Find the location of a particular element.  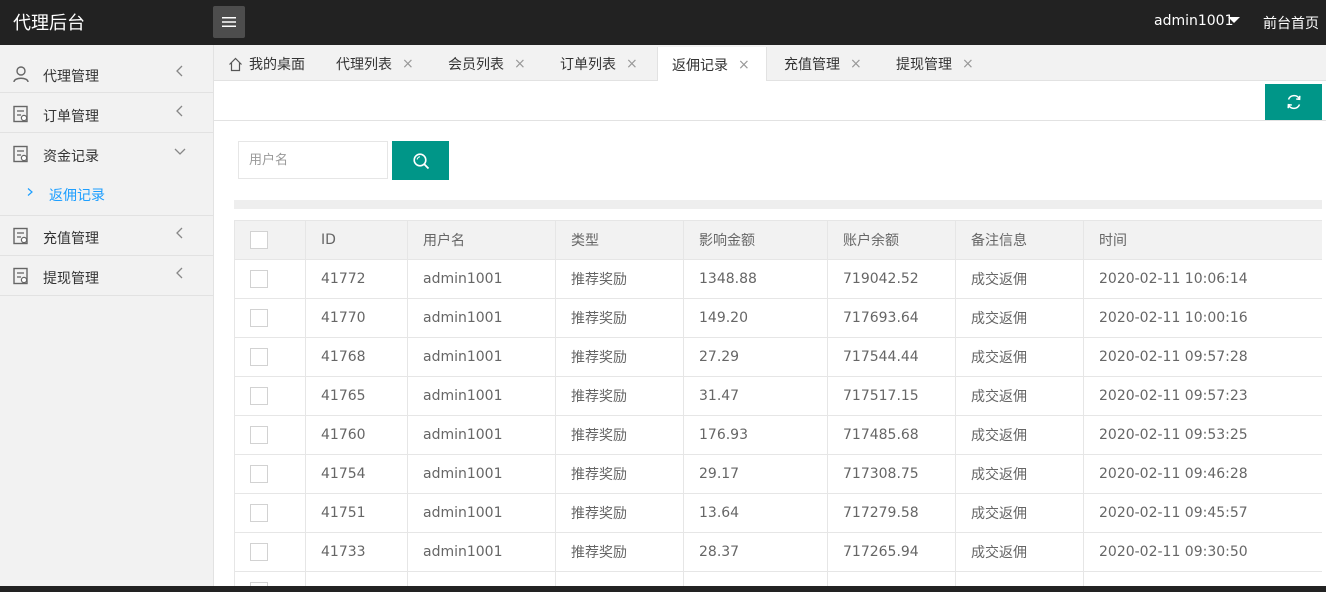

column-header: 备注信息 is located at coordinates (1019, 240).